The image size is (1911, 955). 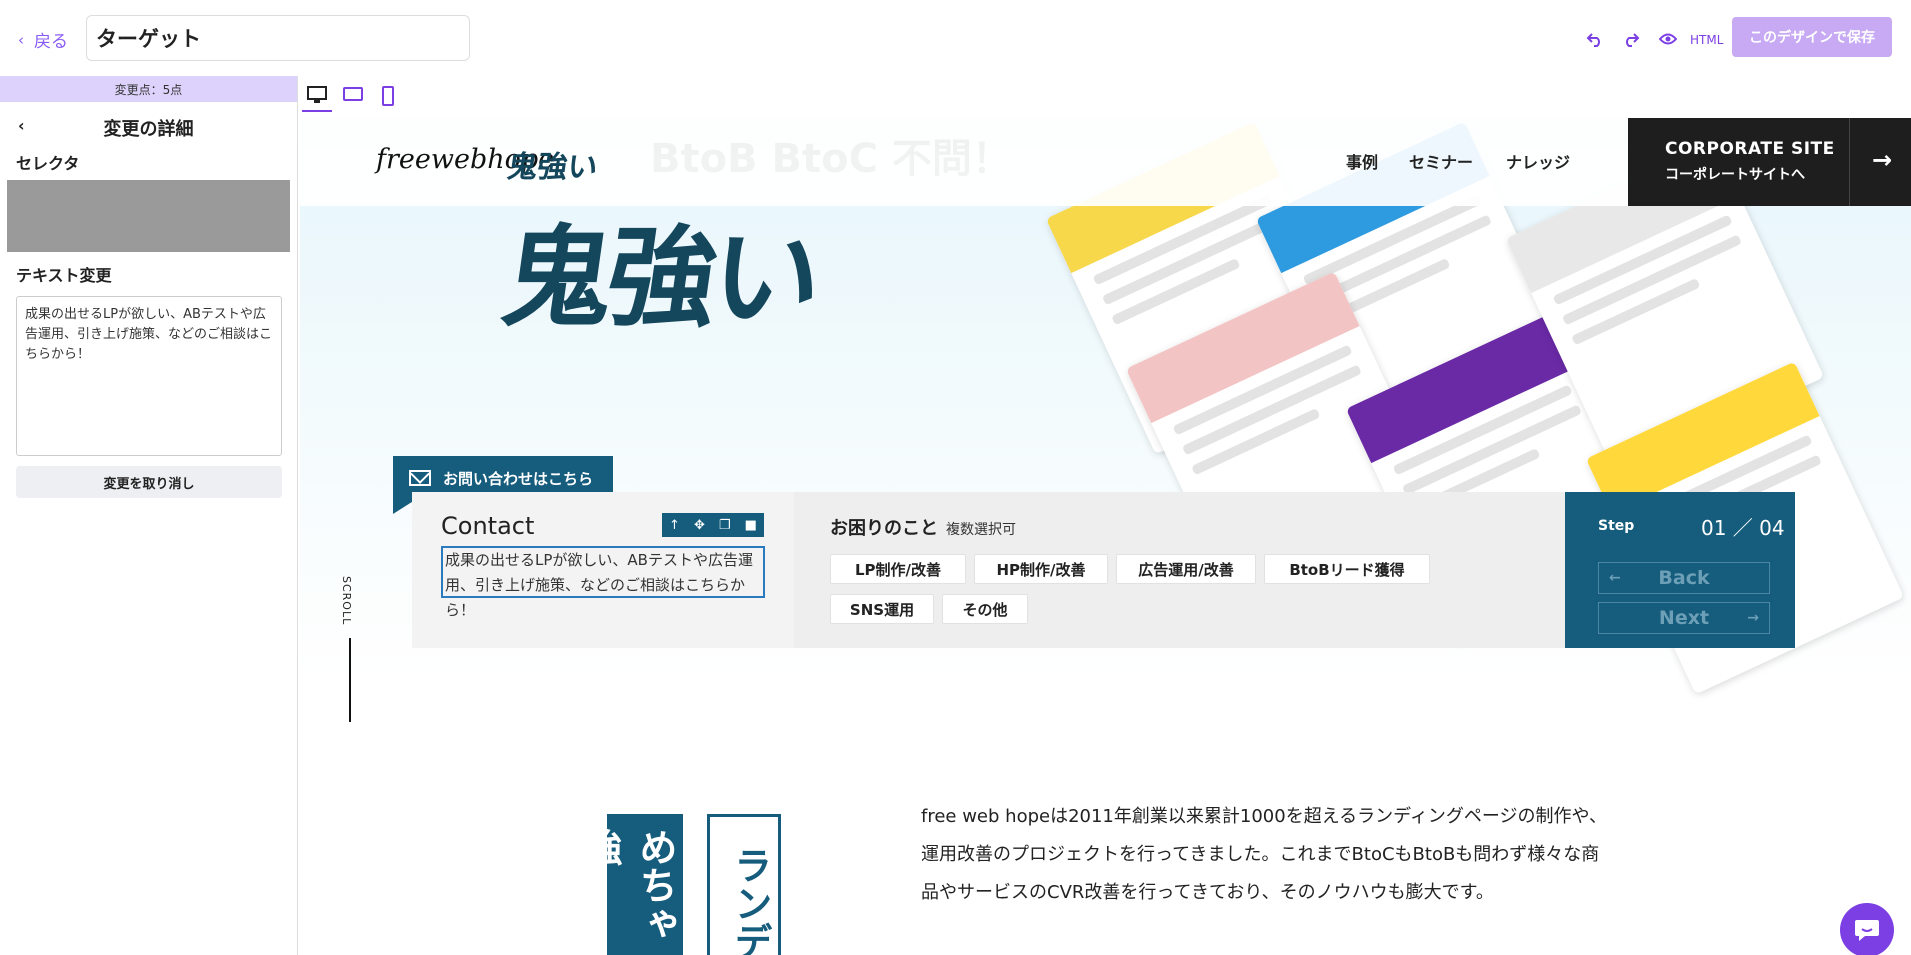 What do you see at coordinates (1735, 175) in the screenshot?
I see `corporate-subtitle: コーポレートサイトへ` at bounding box center [1735, 175].